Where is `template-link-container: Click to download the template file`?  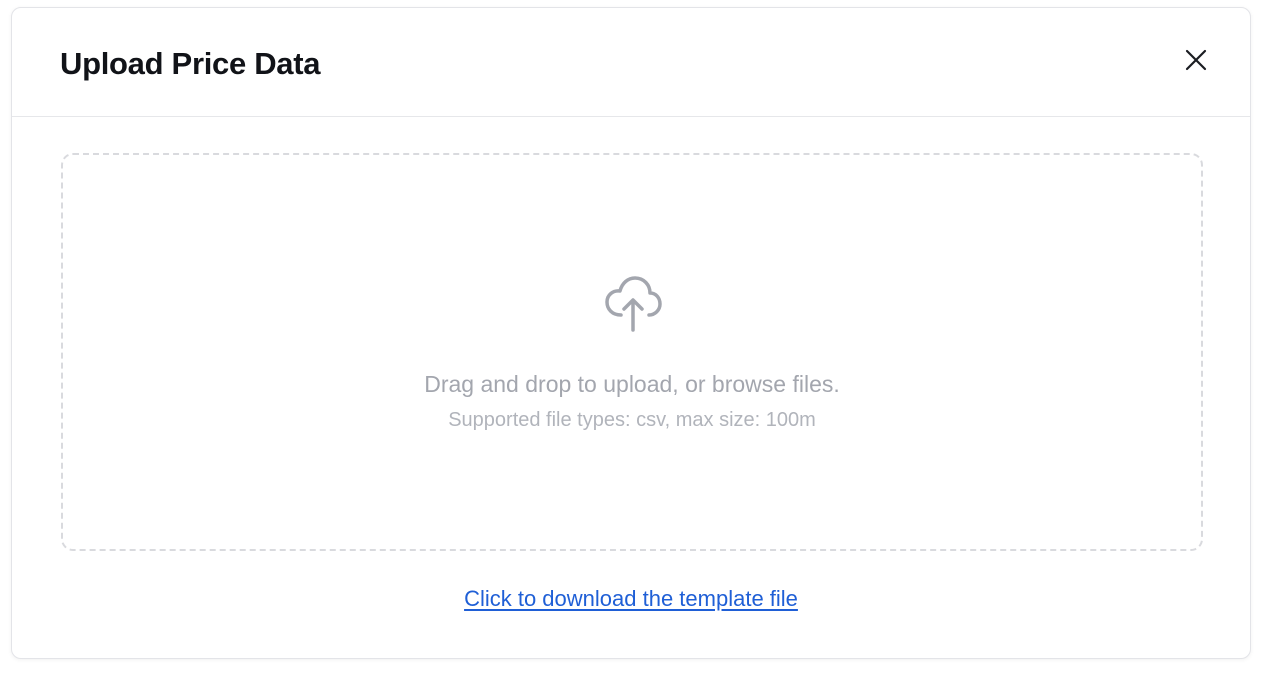
template-link-container: Click to download the template file is located at coordinates (631, 599).